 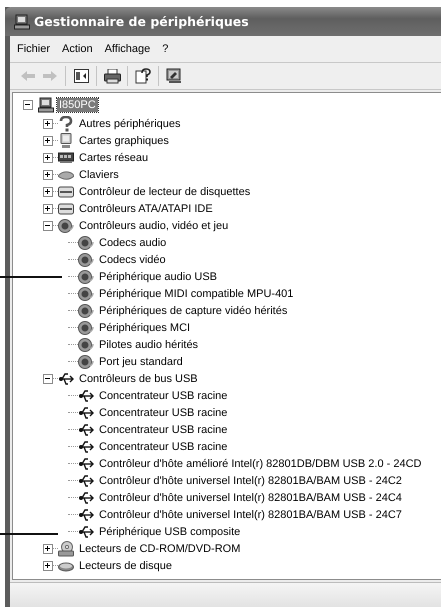 What do you see at coordinates (125, 565) in the screenshot?
I see `tree-item: Lecteurs de disque` at bounding box center [125, 565].